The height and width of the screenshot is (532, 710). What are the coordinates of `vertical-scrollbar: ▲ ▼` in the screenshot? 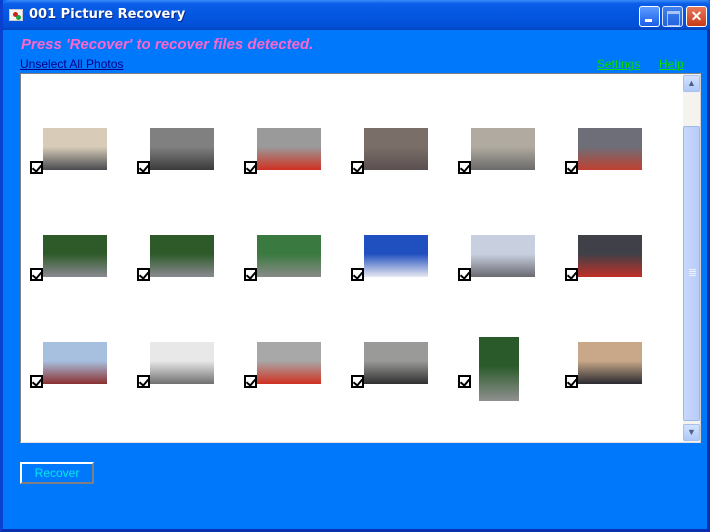 It's located at (691, 258).